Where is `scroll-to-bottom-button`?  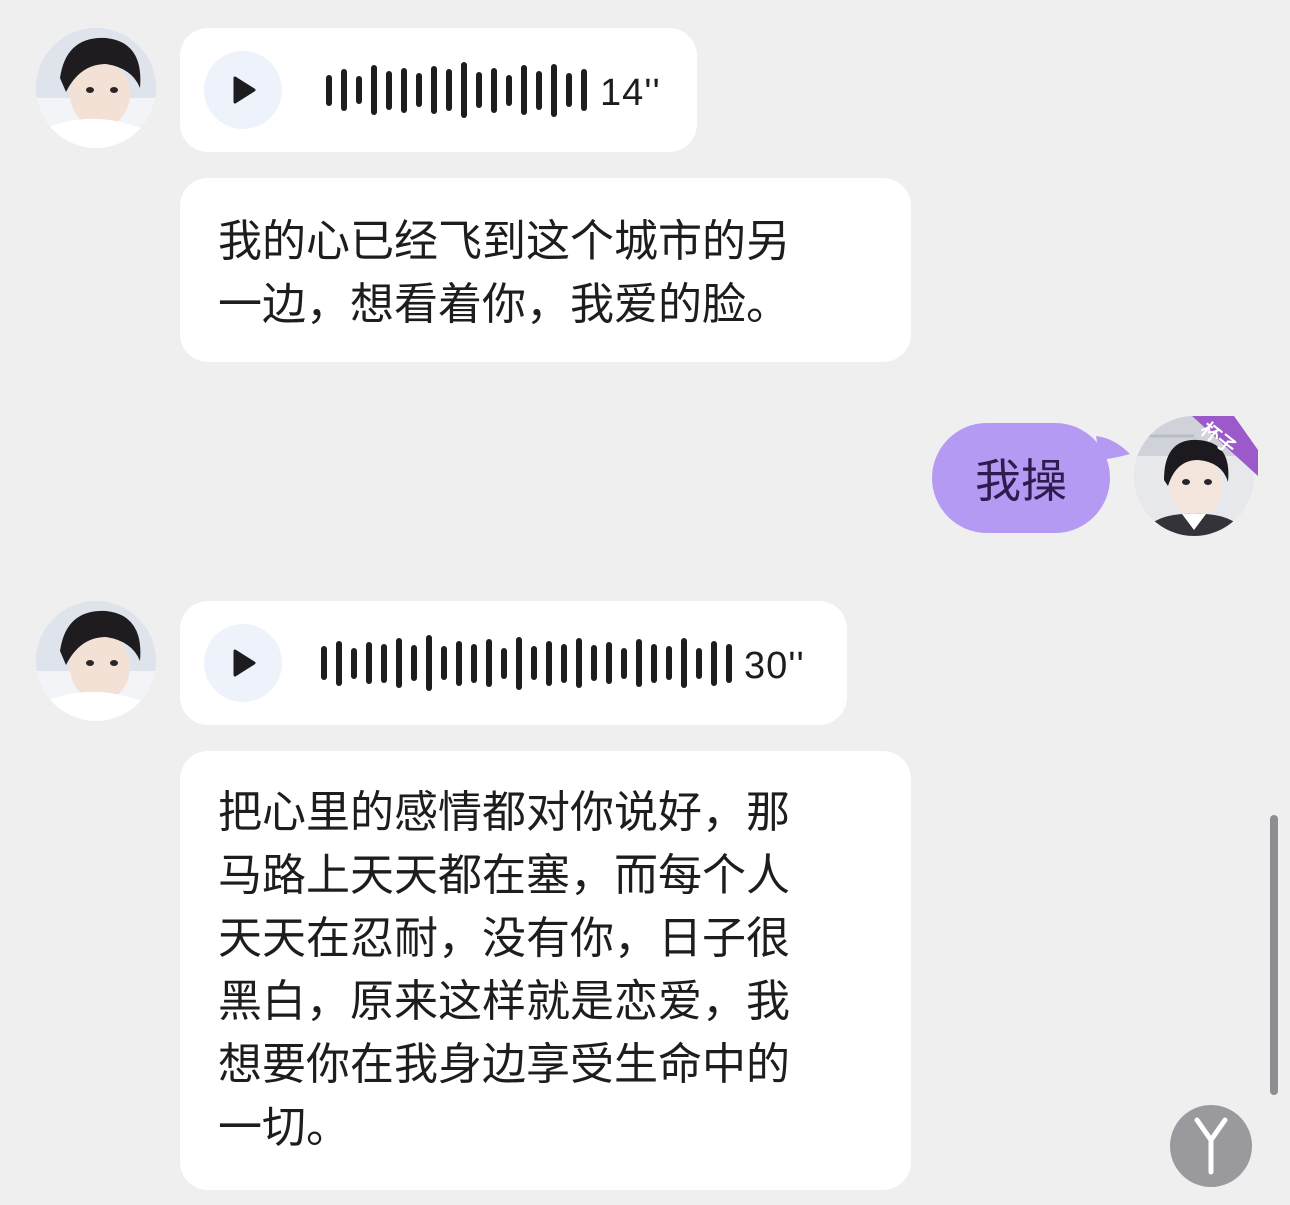
scroll-to-bottom-button is located at coordinates (1211, 1146).